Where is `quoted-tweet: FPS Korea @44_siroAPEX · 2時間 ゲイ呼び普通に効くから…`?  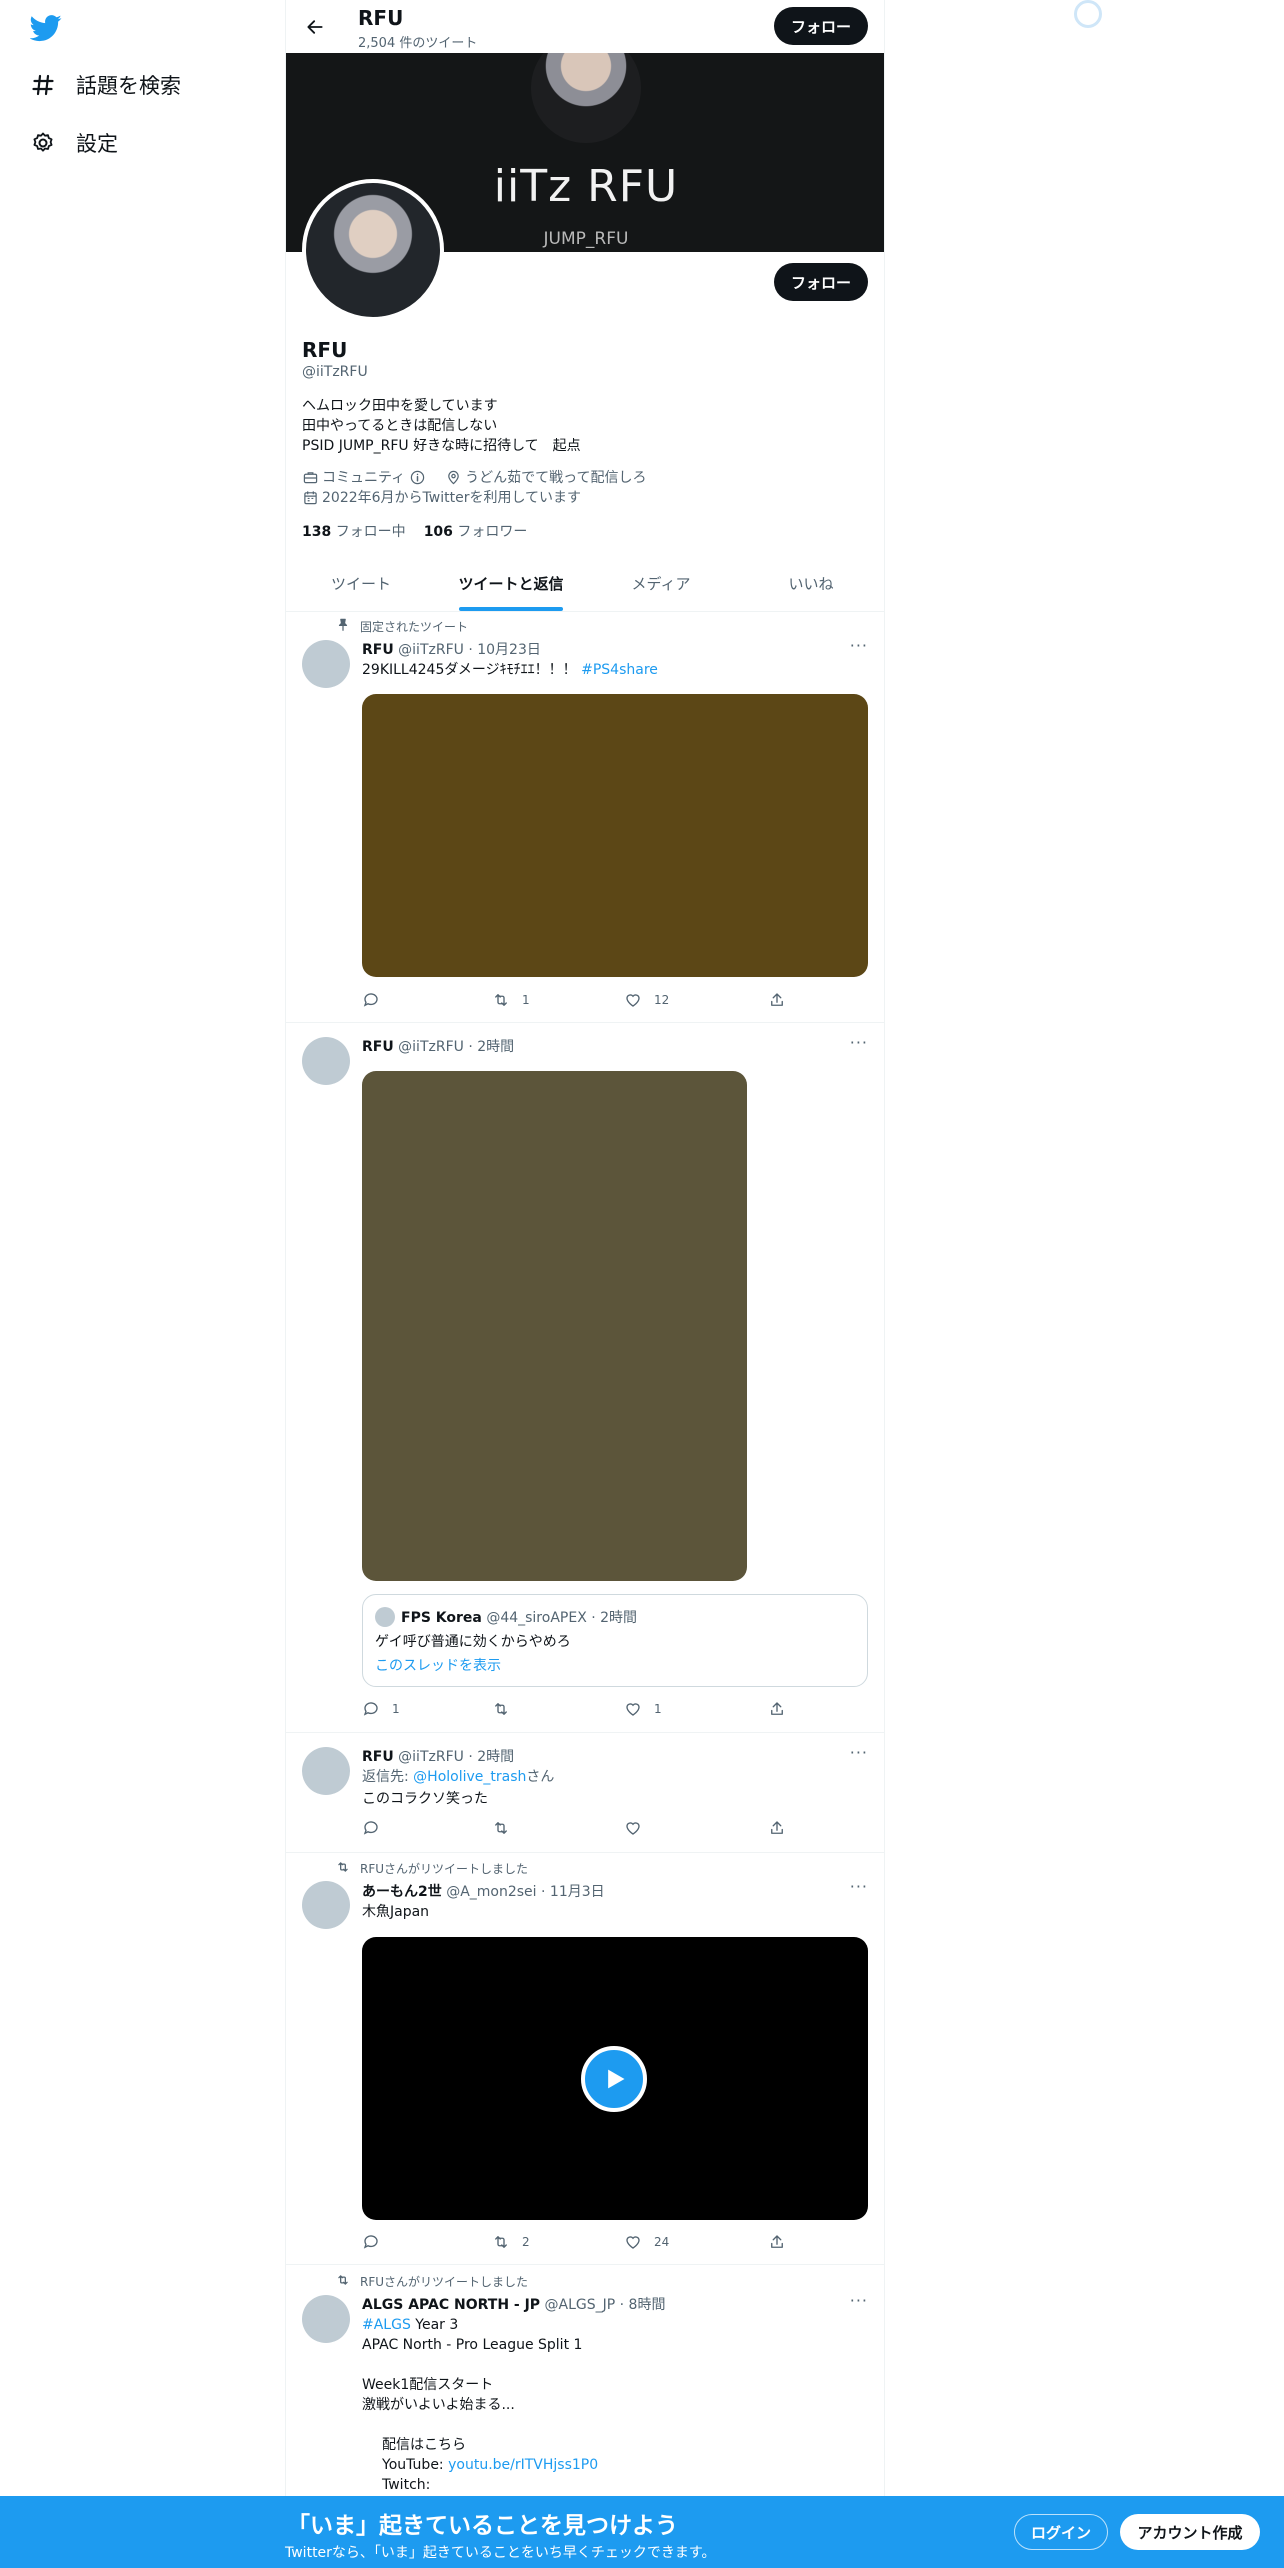
quoted-tweet: FPS Korea @44_siroAPEX · 2時間 ゲイ呼び普通に効くから… is located at coordinates (615, 1640).